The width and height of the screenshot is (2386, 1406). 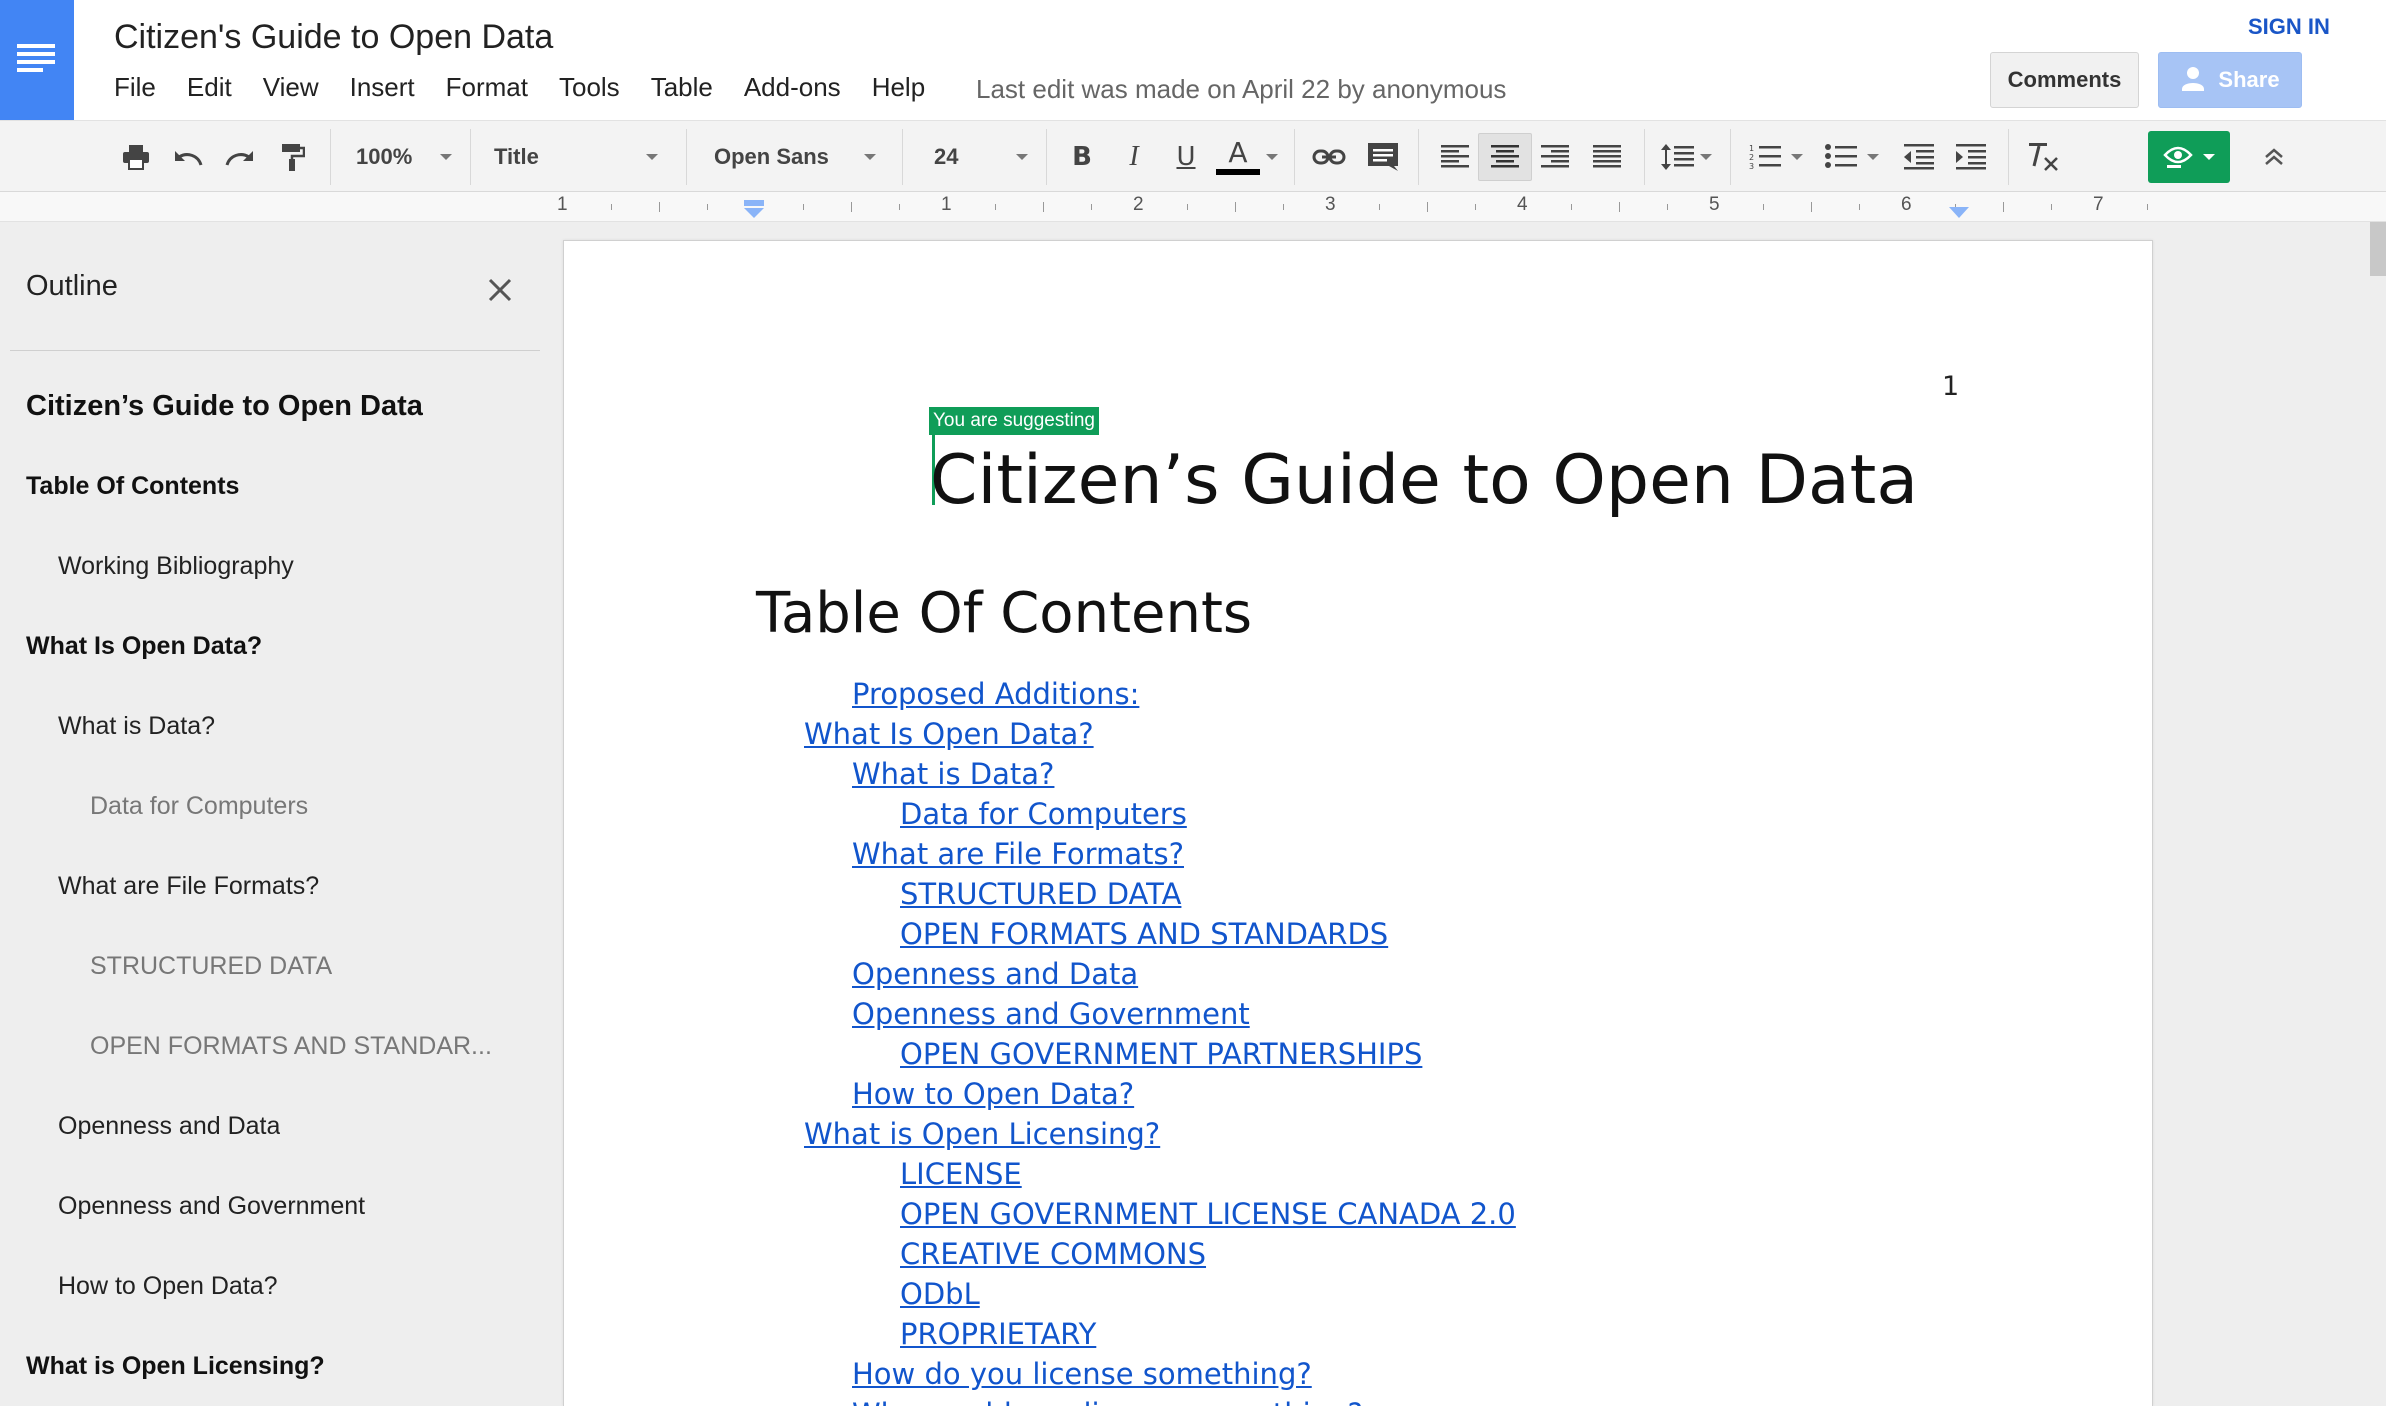 What do you see at coordinates (144, 646) in the screenshot?
I see `outline-item: What Is Open Data?` at bounding box center [144, 646].